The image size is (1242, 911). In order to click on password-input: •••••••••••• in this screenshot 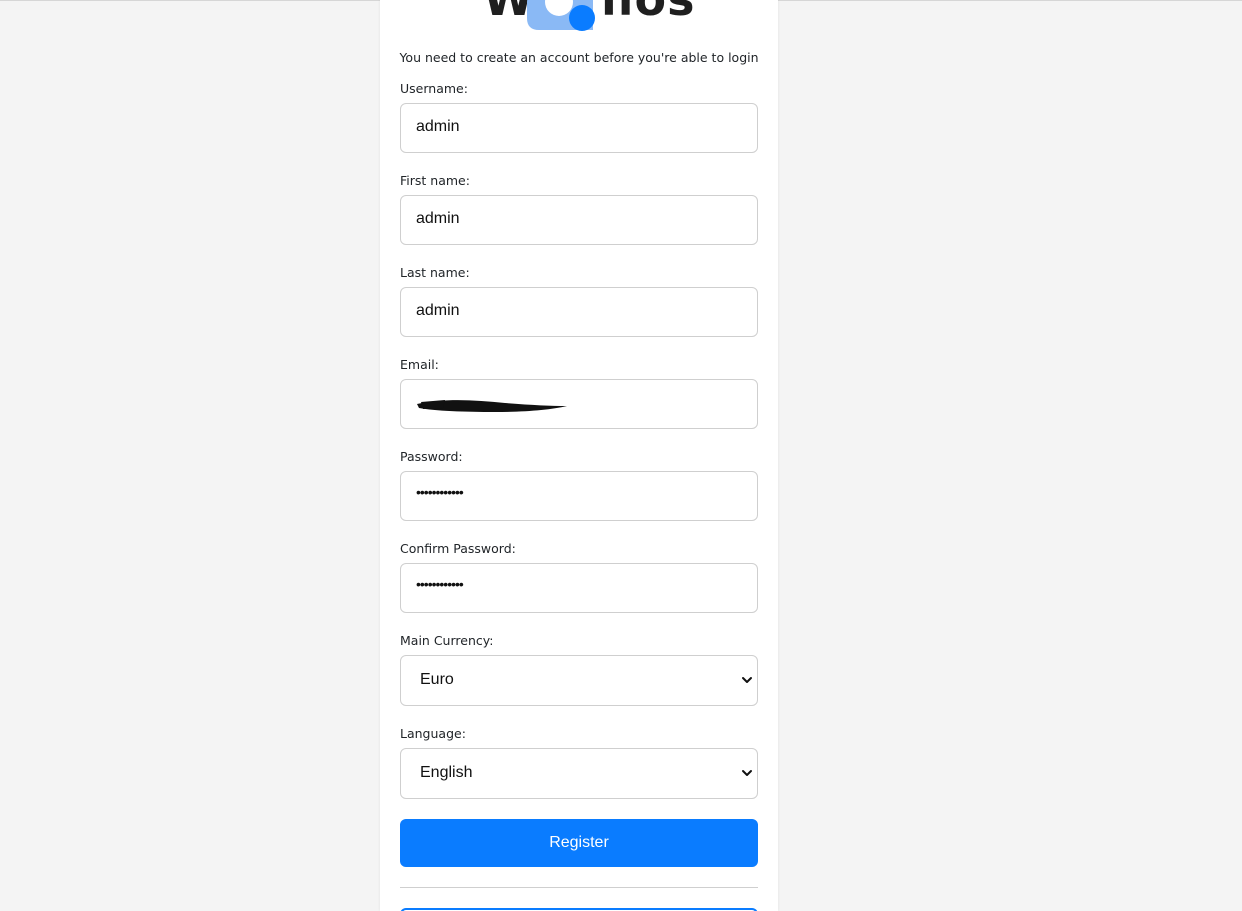, I will do `click(579, 496)`.